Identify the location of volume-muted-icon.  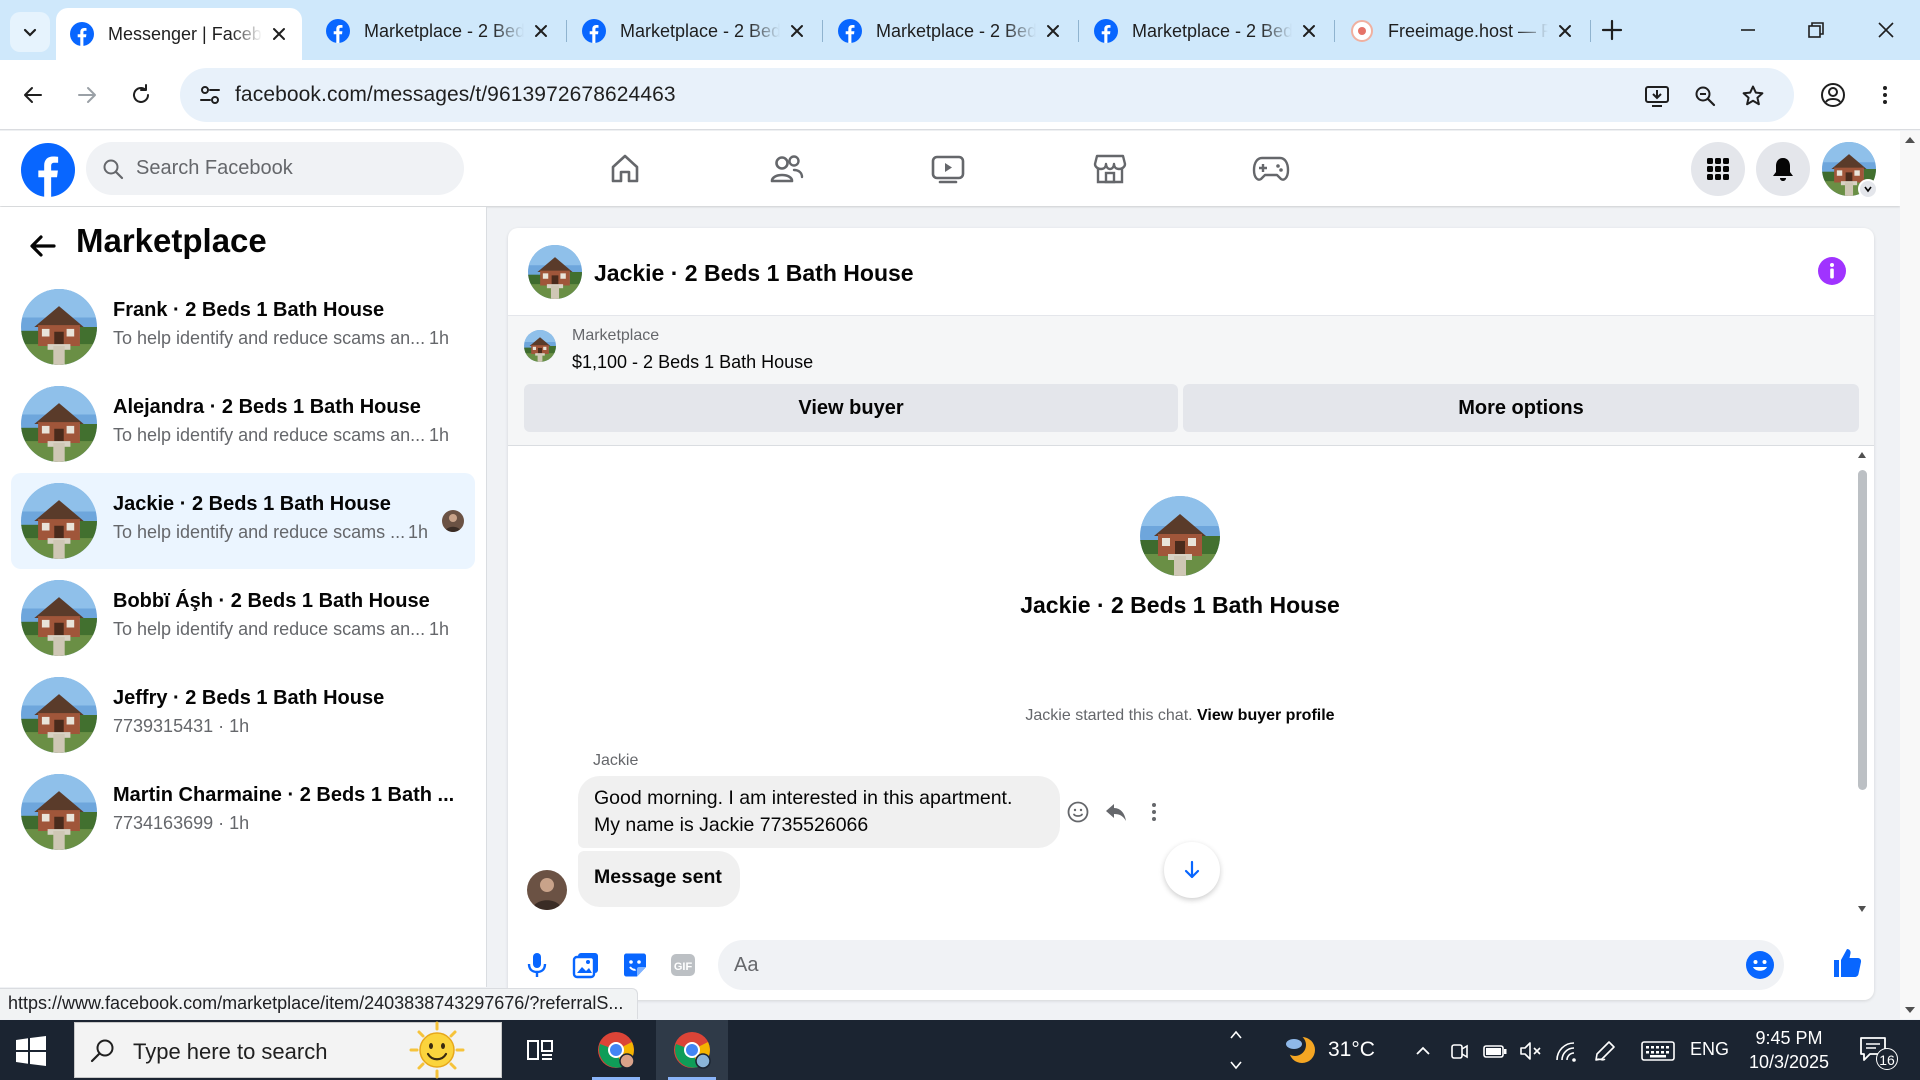
(1531, 1051).